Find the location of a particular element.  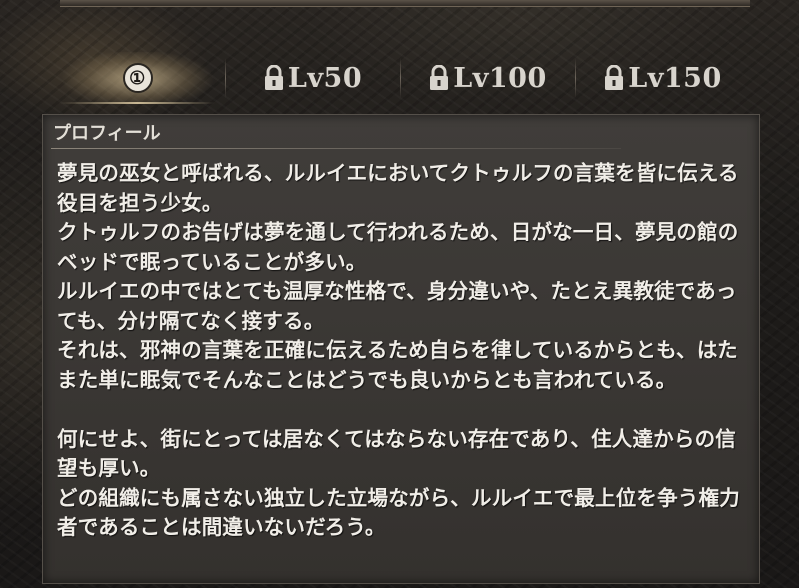

tab-lv150: Lv150 is located at coordinates (662, 78).